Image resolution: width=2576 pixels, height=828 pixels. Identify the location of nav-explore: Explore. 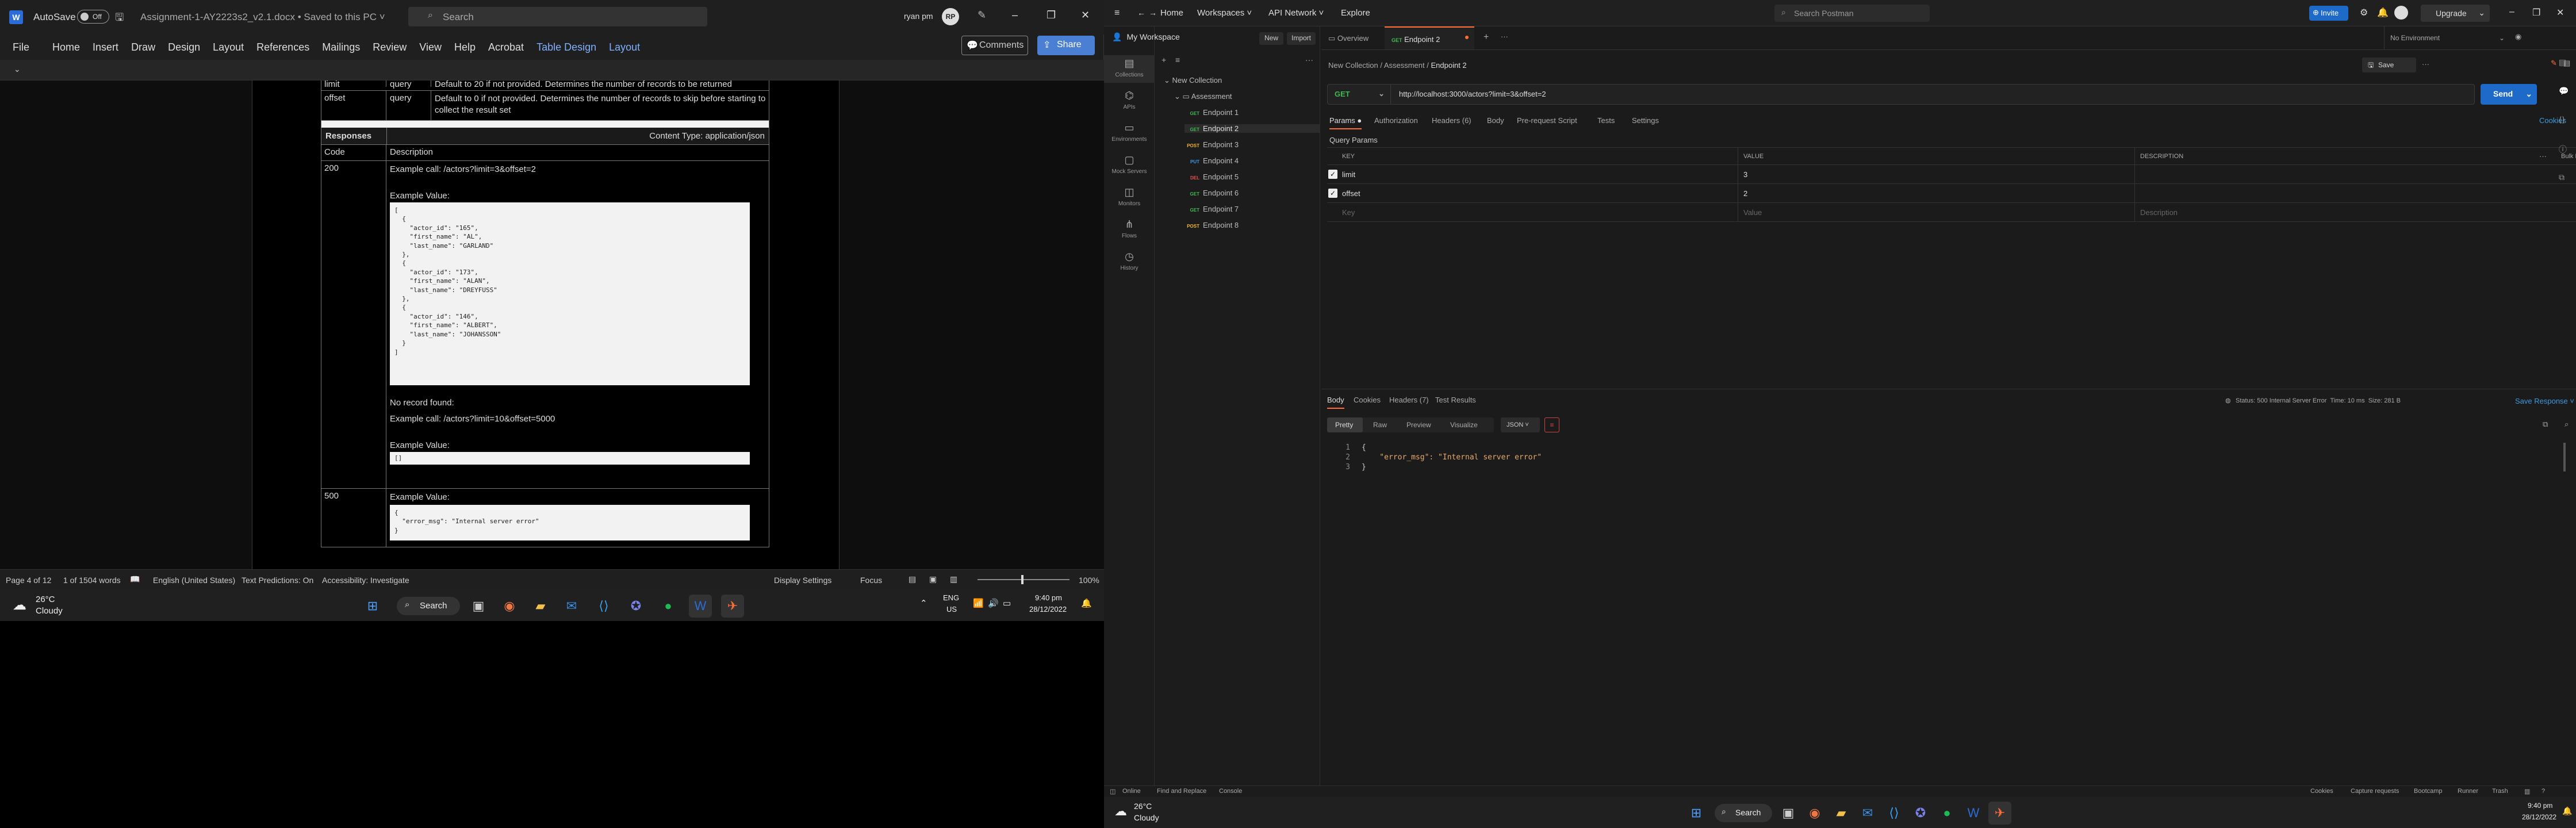
(1355, 13).